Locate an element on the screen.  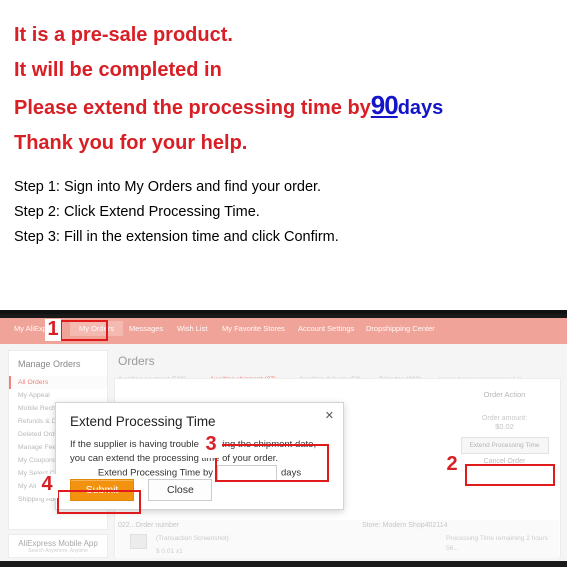
notice-line-4: Thank you for your help. is located at coordinates (131, 143).